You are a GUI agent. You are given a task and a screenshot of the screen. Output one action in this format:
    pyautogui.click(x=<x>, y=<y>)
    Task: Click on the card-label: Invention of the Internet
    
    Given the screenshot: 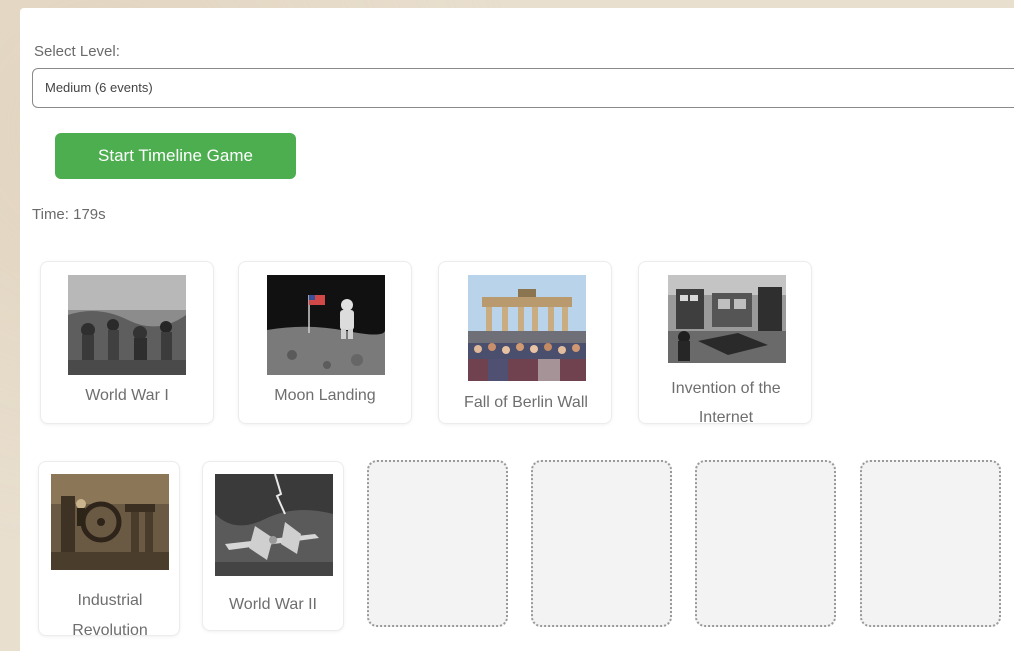 What is the action you would take?
    pyautogui.click(x=726, y=403)
    